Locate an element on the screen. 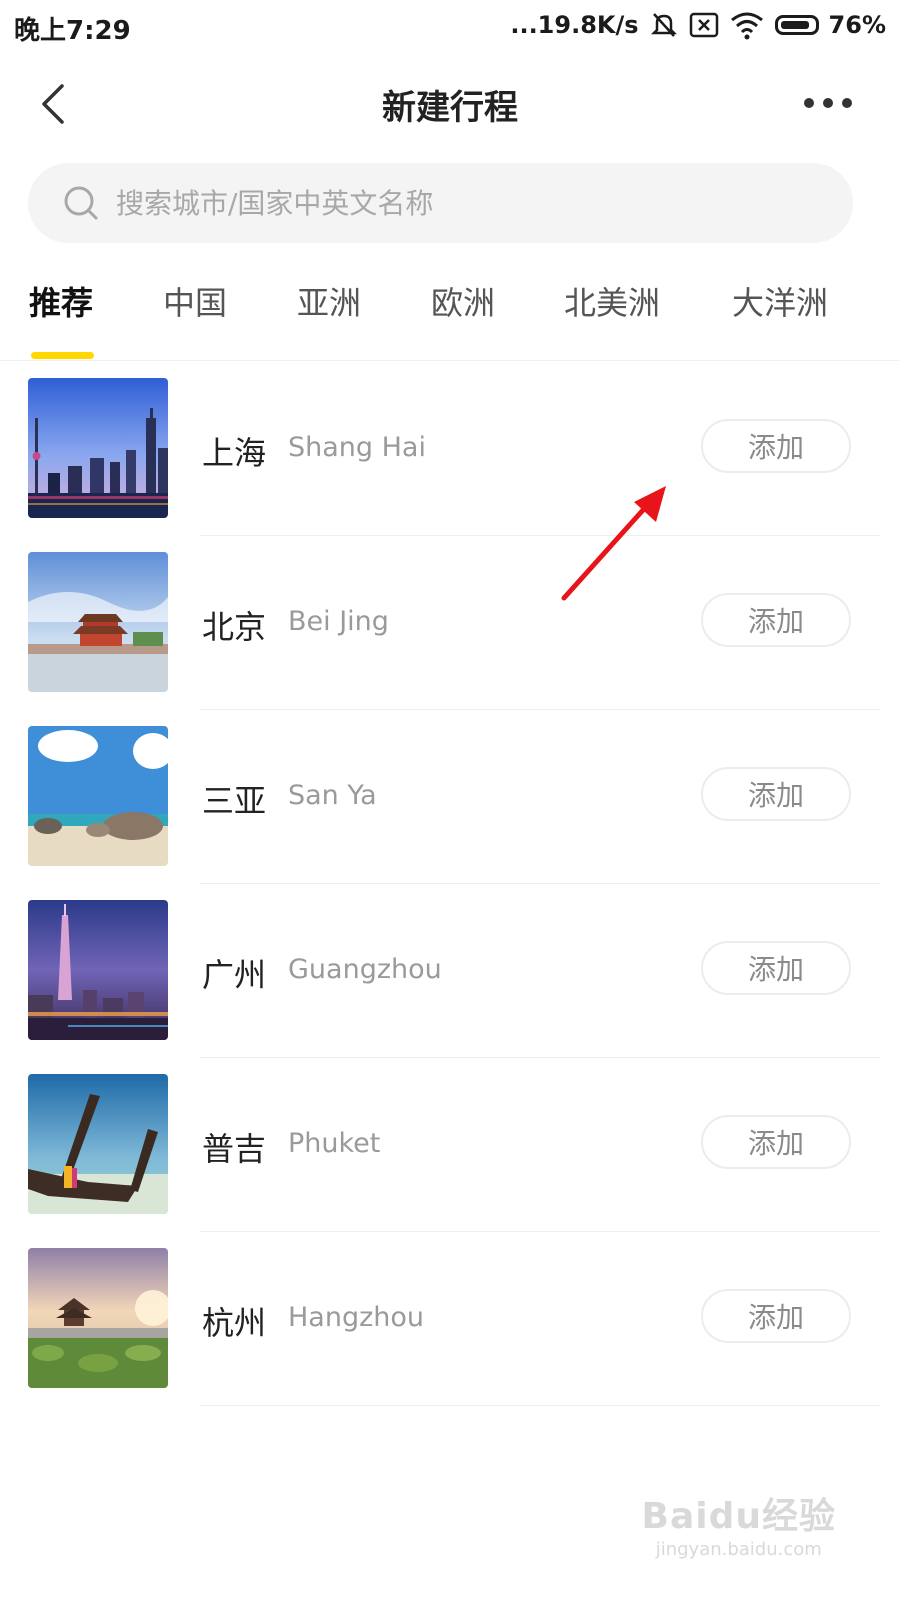  search-bar is located at coordinates (440, 203).